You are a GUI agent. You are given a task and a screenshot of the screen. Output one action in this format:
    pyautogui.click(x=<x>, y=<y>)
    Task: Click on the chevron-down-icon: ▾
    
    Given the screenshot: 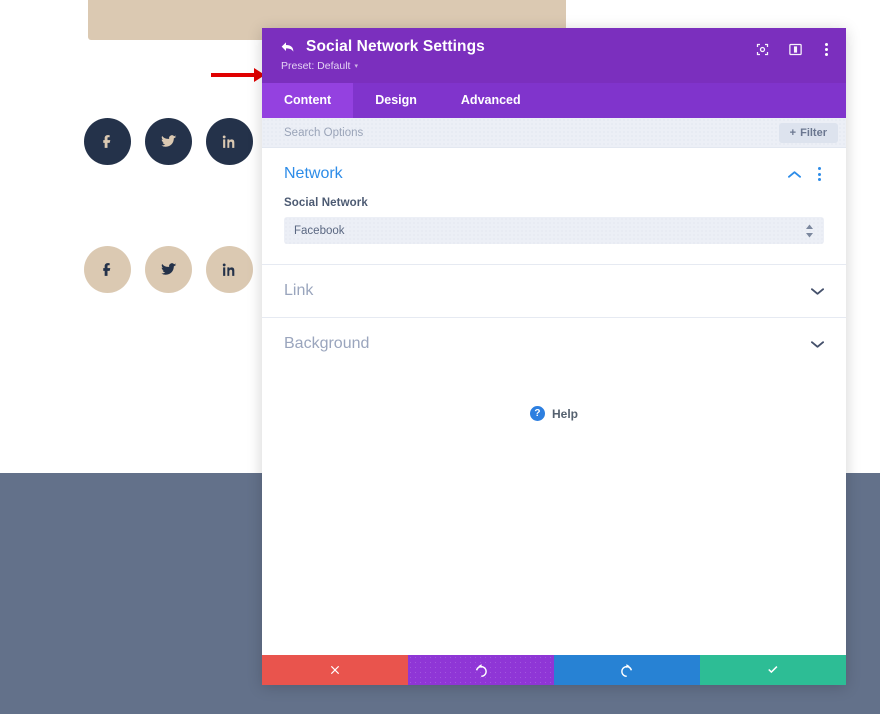 What is the action you would take?
    pyautogui.click(x=356, y=66)
    